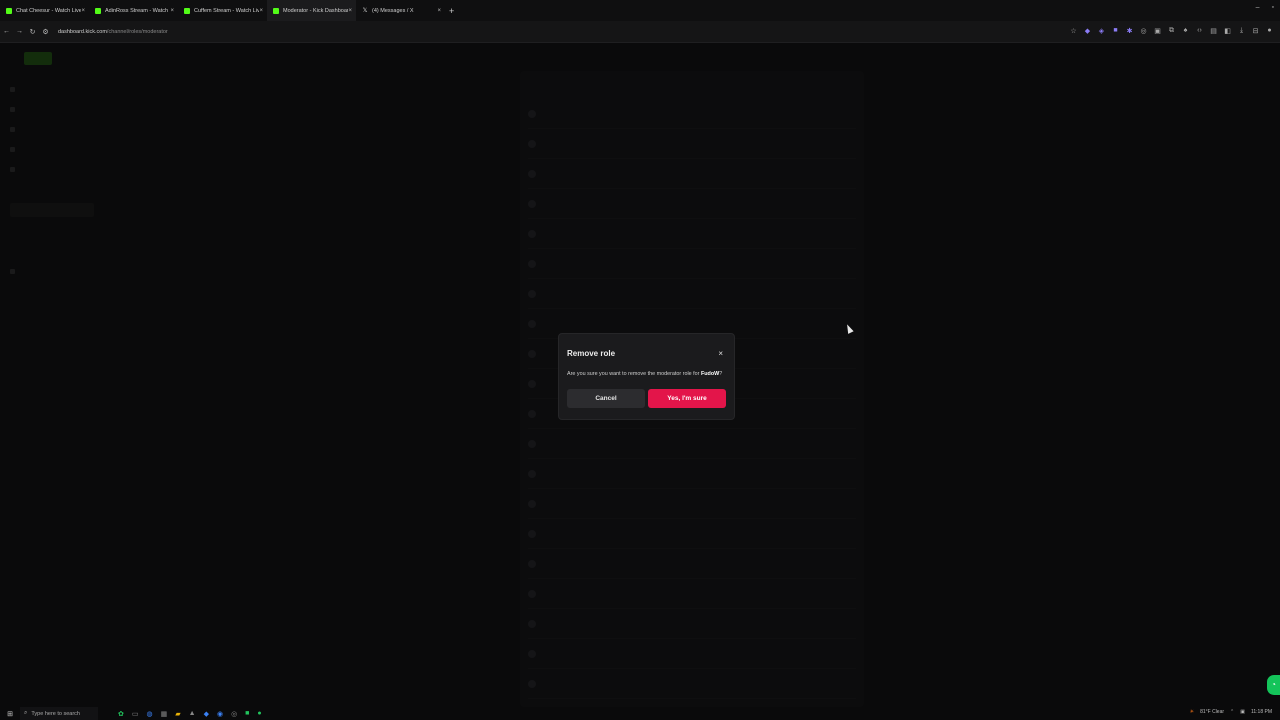  What do you see at coordinates (137, 10) in the screenshot?
I see `tab-label: AdinRoss Stream - Watch Live` at bounding box center [137, 10].